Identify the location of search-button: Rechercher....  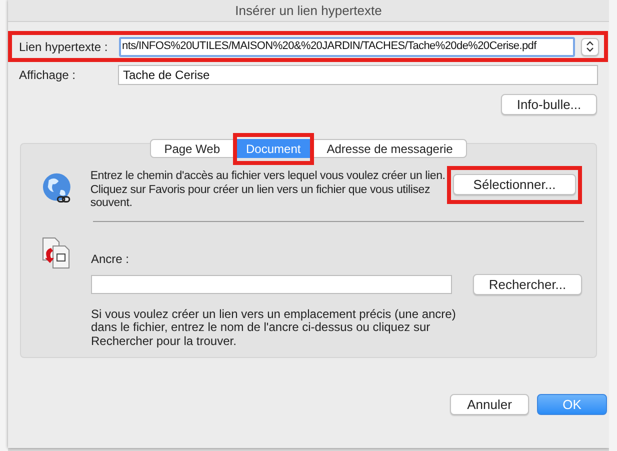
(527, 284).